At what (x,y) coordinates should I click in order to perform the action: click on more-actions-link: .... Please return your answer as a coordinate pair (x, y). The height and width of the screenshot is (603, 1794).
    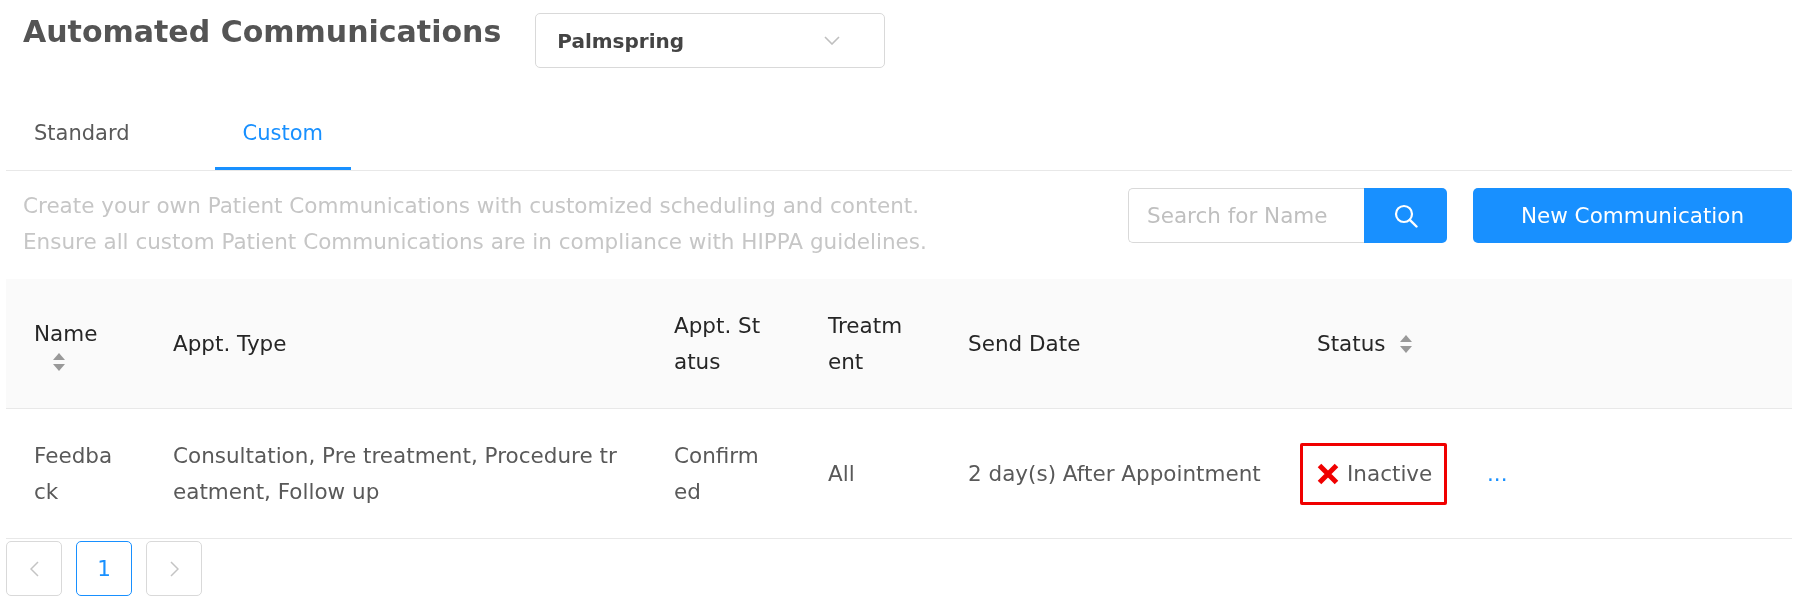
    Looking at the image, I should click on (1497, 473).